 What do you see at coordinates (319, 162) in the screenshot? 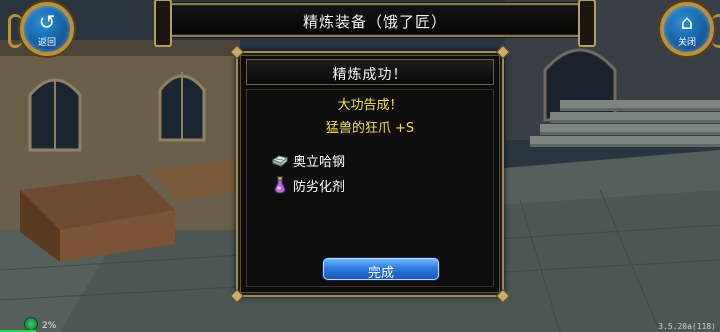
I see `material-name: 奥立哈钢` at bounding box center [319, 162].